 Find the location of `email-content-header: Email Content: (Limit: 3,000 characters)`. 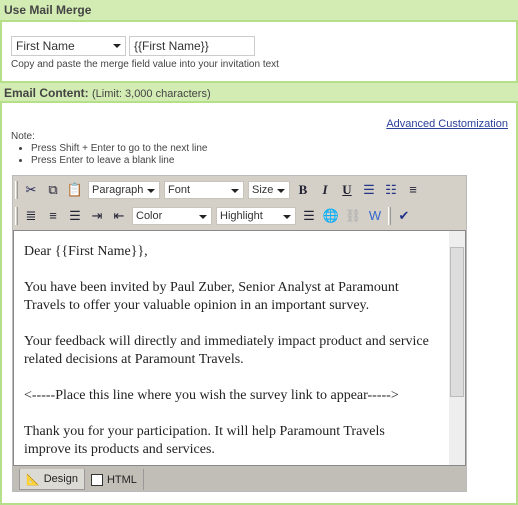

email-content-header: Email Content: (Limit: 3,000 characters) is located at coordinates (259, 92).